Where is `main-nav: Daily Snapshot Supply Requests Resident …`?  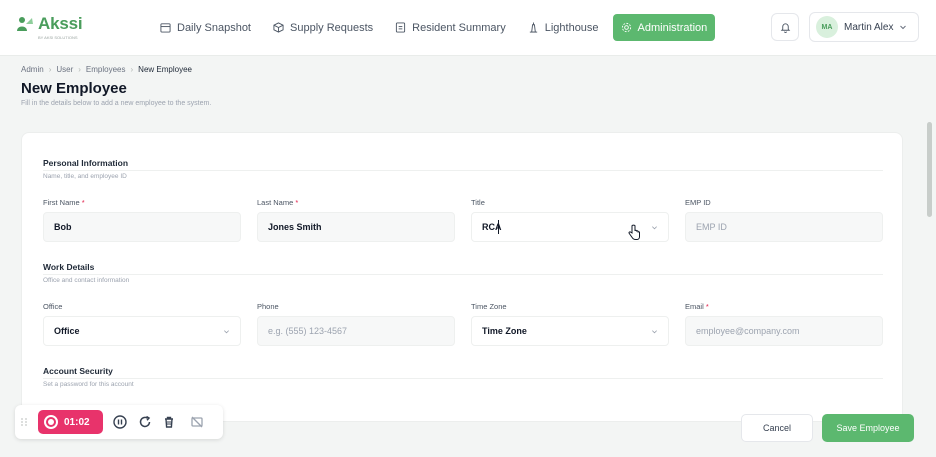 main-nav: Daily Snapshot Supply Requests Resident … is located at coordinates (434, 27).